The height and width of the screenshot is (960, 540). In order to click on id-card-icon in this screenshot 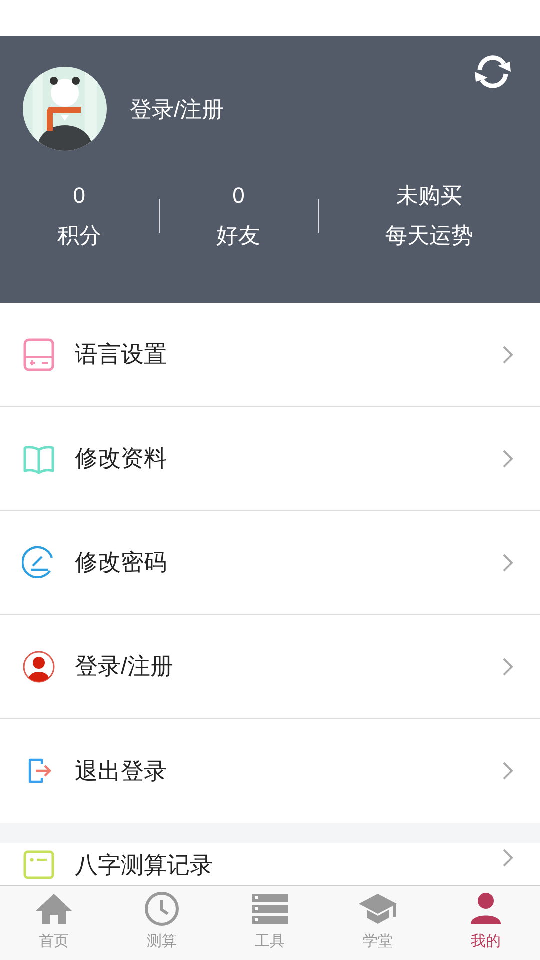, I will do `click(39, 865)`.